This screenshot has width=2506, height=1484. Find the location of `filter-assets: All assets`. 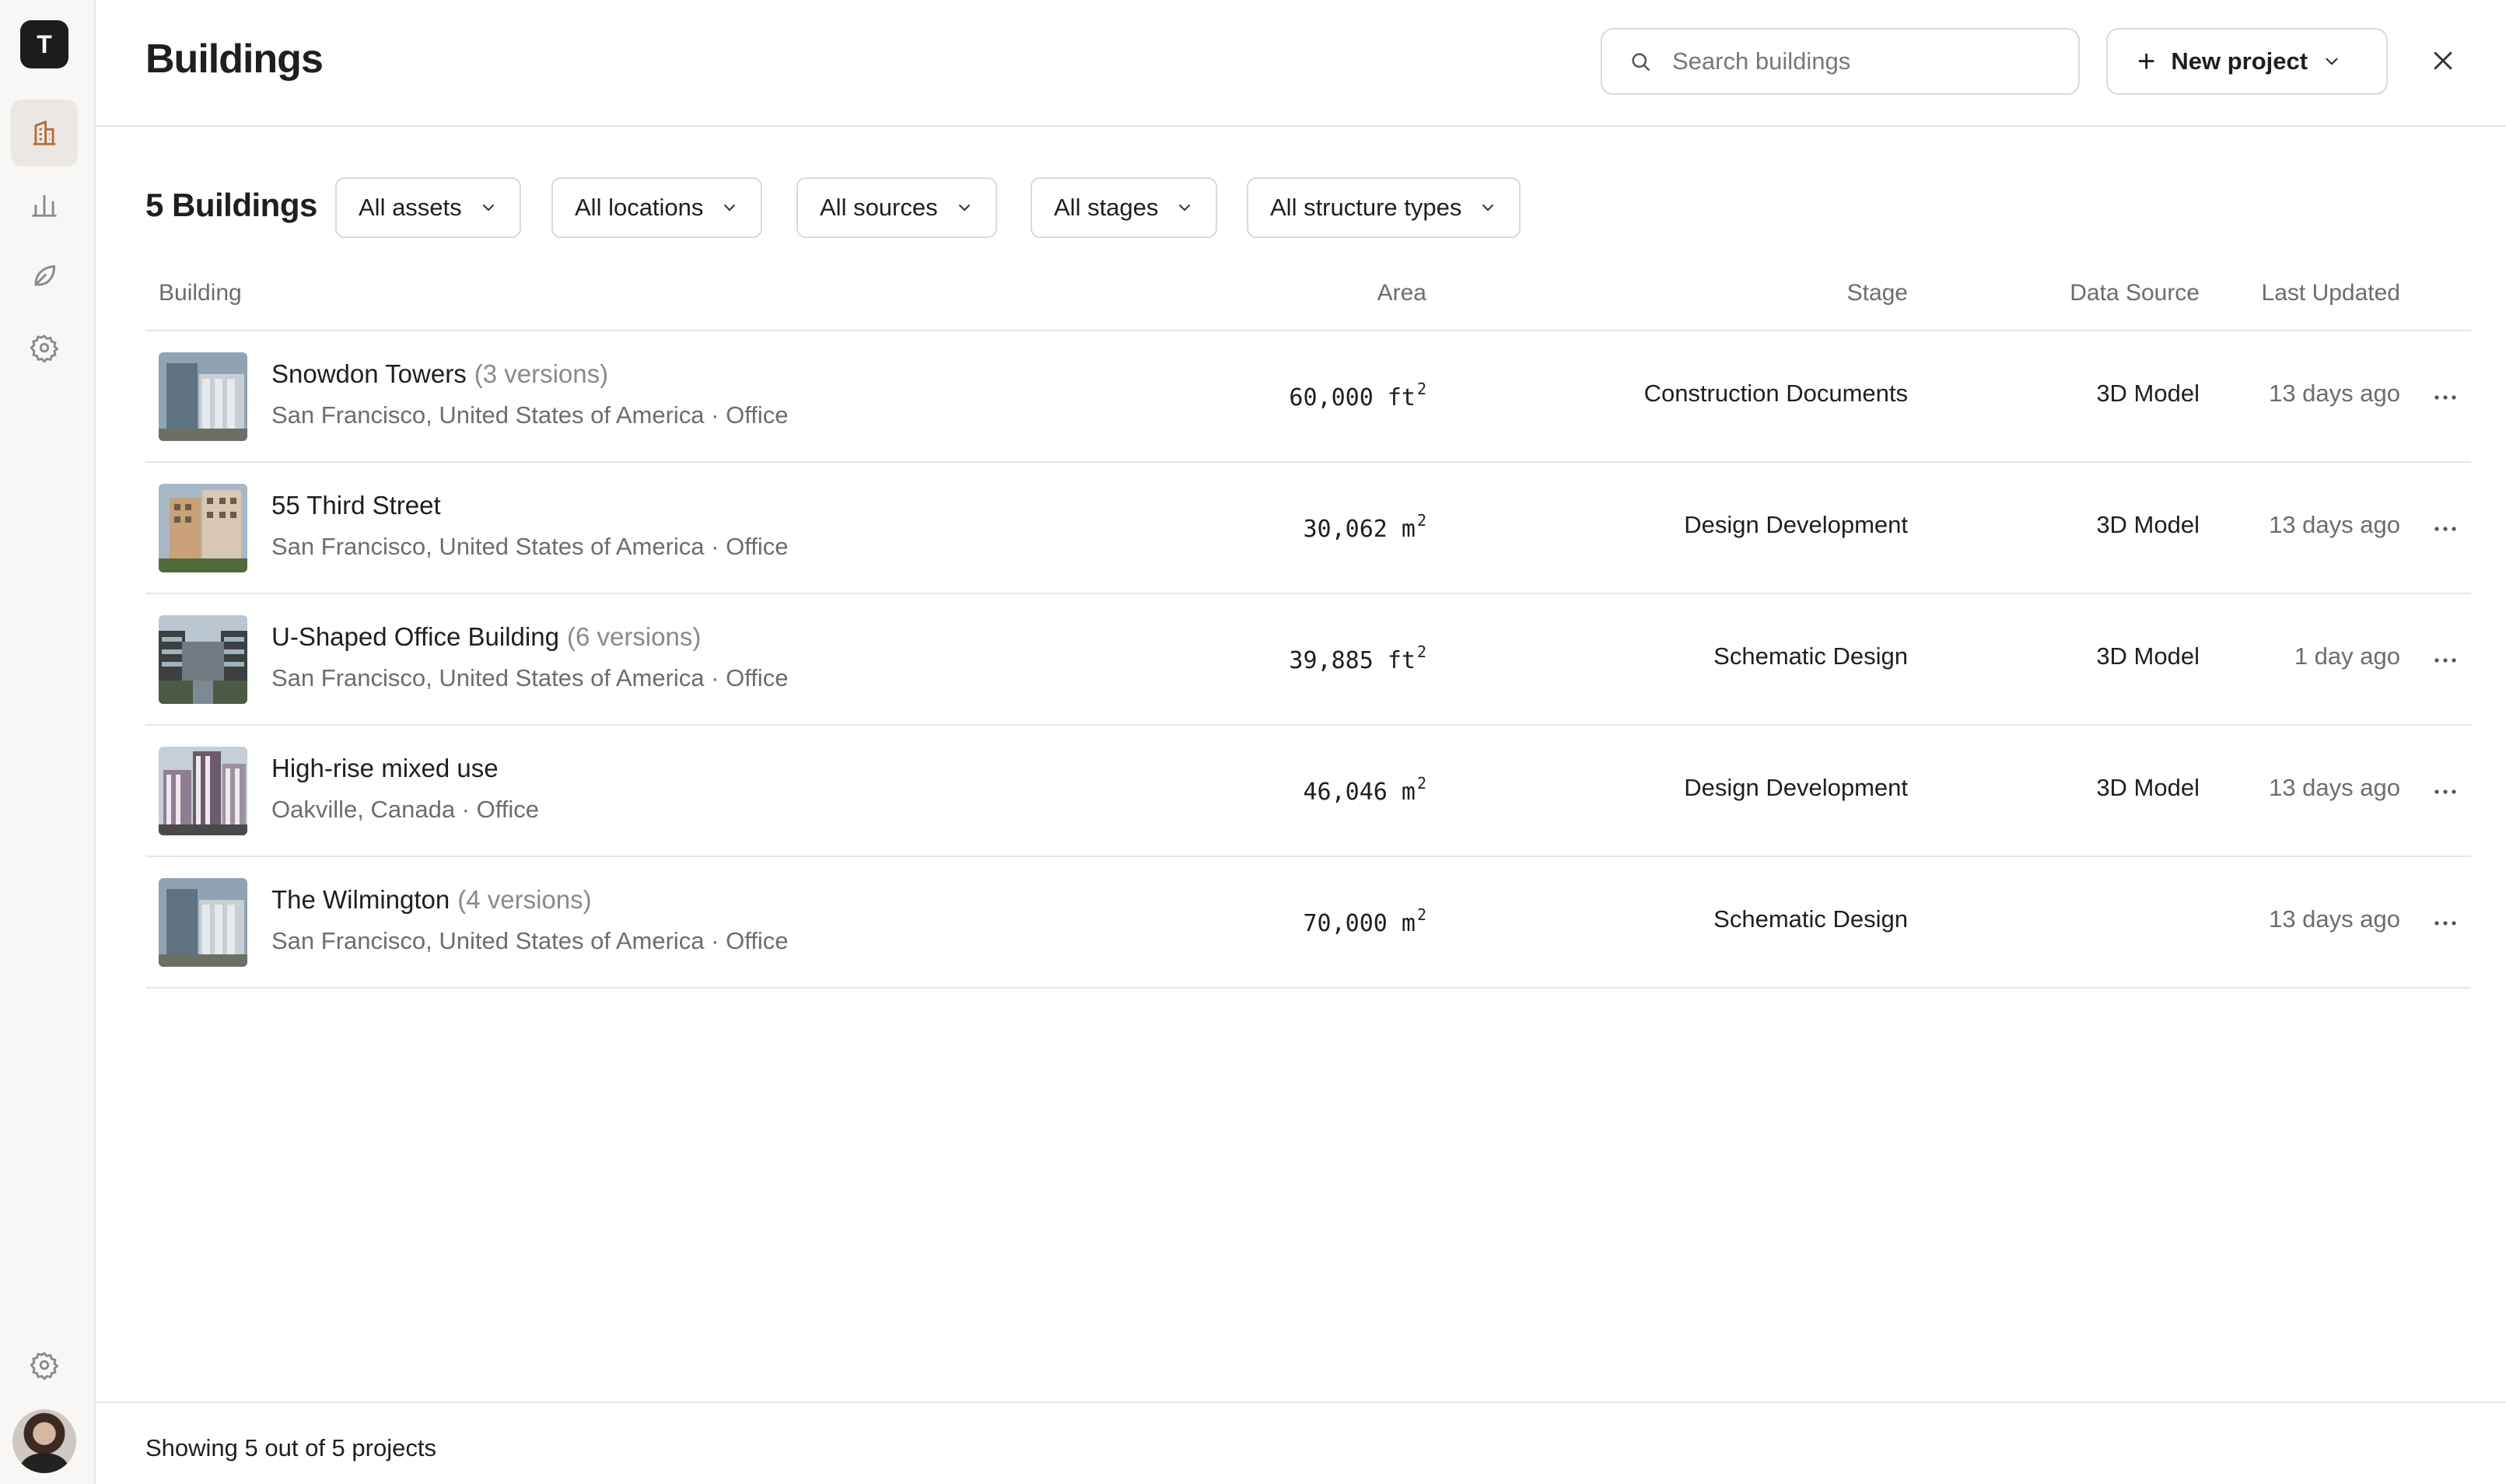

filter-assets: All assets is located at coordinates (428, 207).